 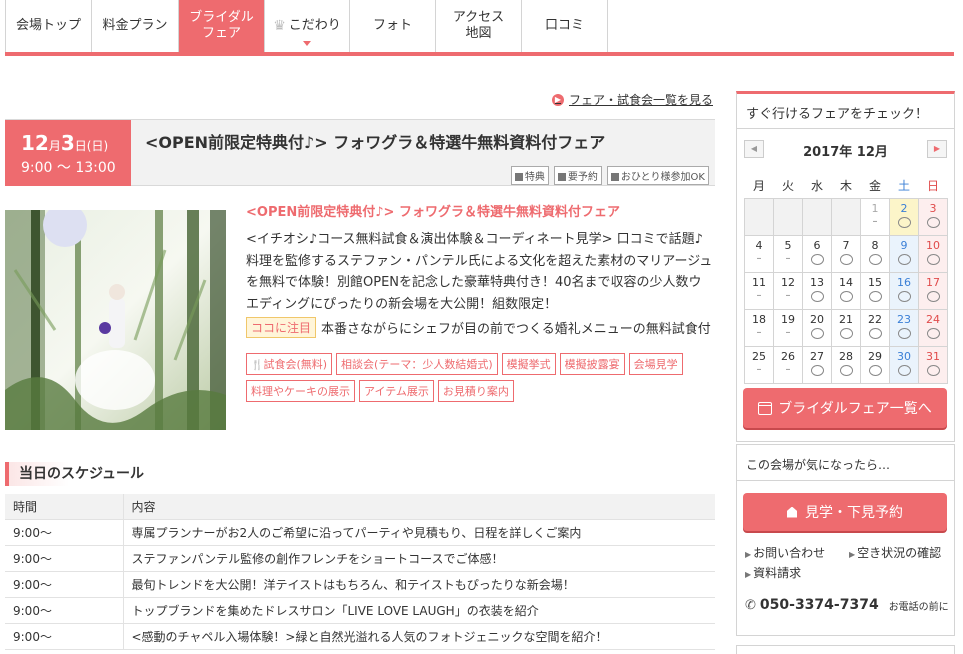 I want to click on tab-reviews: 口コミ, so click(x=564, y=26).